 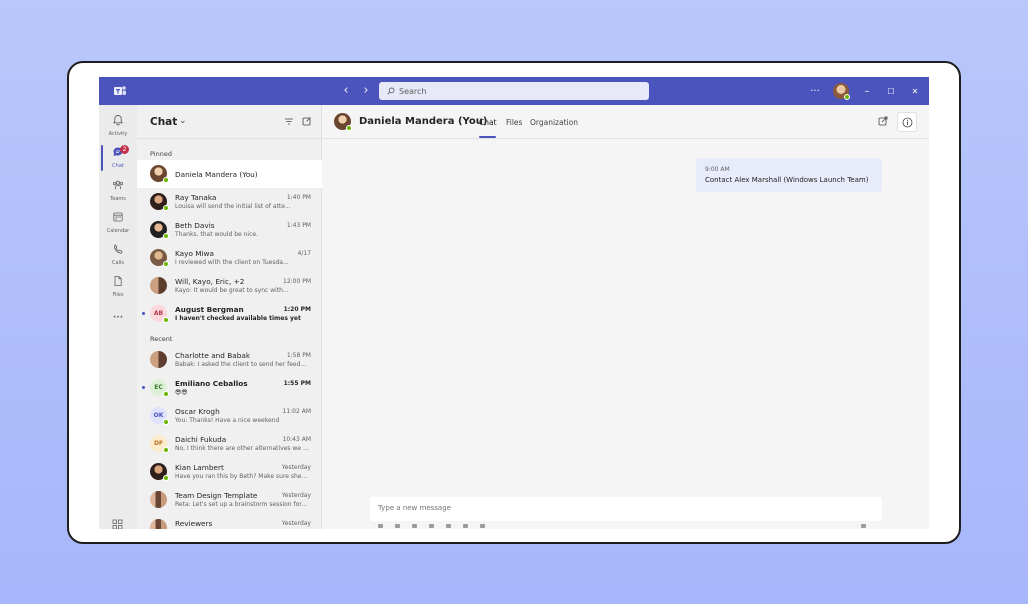 What do you see at coordinates (163, 122) in the screenshot?
I see `chat-list-title: Chat` at bounding box center [163, 122].